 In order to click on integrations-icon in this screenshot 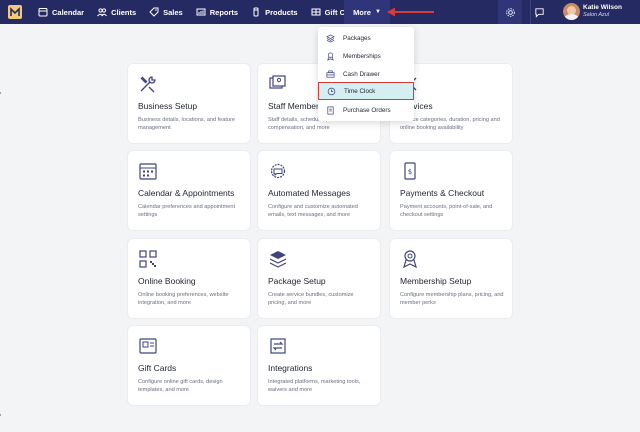, I will do `click(278, 346)`.